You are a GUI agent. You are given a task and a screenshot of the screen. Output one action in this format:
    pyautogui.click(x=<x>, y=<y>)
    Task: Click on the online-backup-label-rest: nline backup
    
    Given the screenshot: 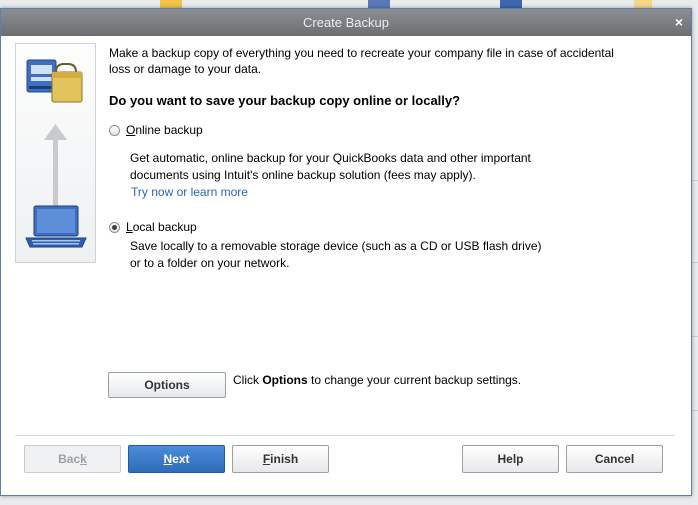 What is the action you would take?
    pyautogui.click(x=169, y=130)
    